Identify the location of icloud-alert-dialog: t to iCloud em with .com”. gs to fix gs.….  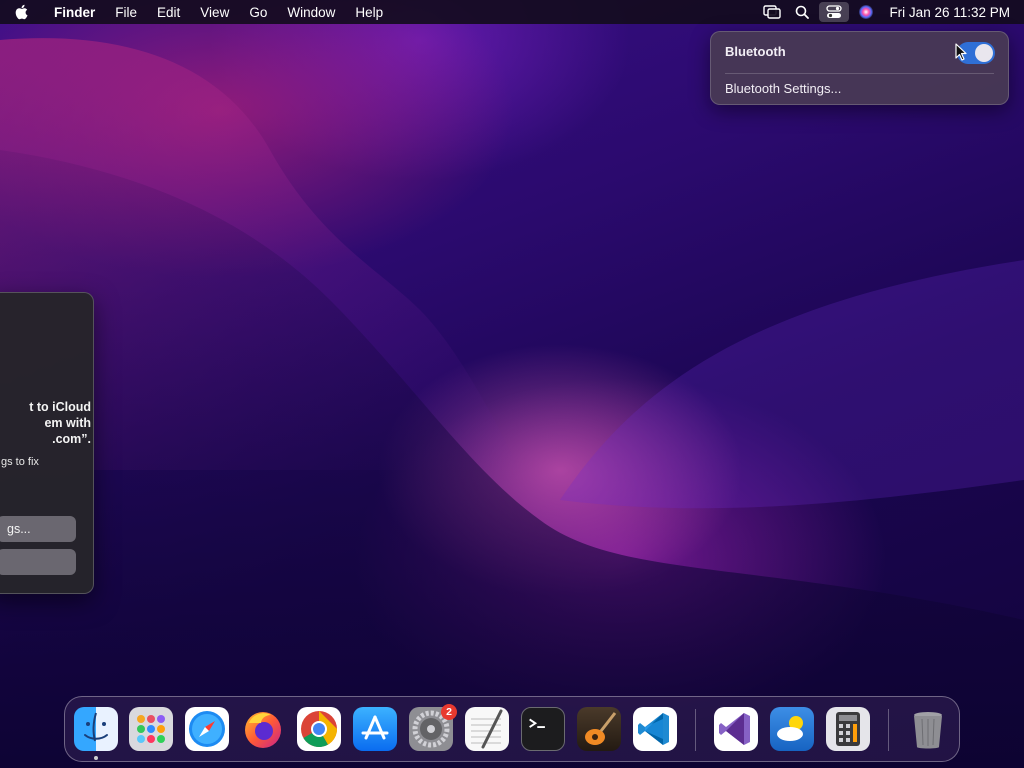
(47, 443).